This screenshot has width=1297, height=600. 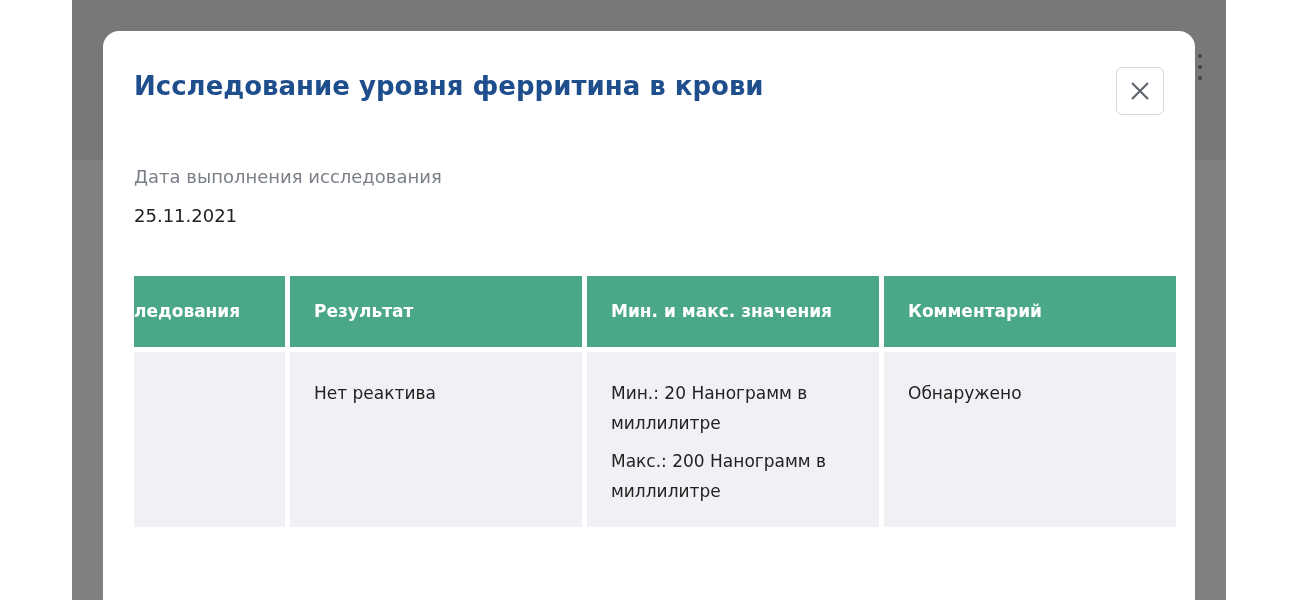 I want to click on column-header: Комментарий, so click(x=1030, y=311).